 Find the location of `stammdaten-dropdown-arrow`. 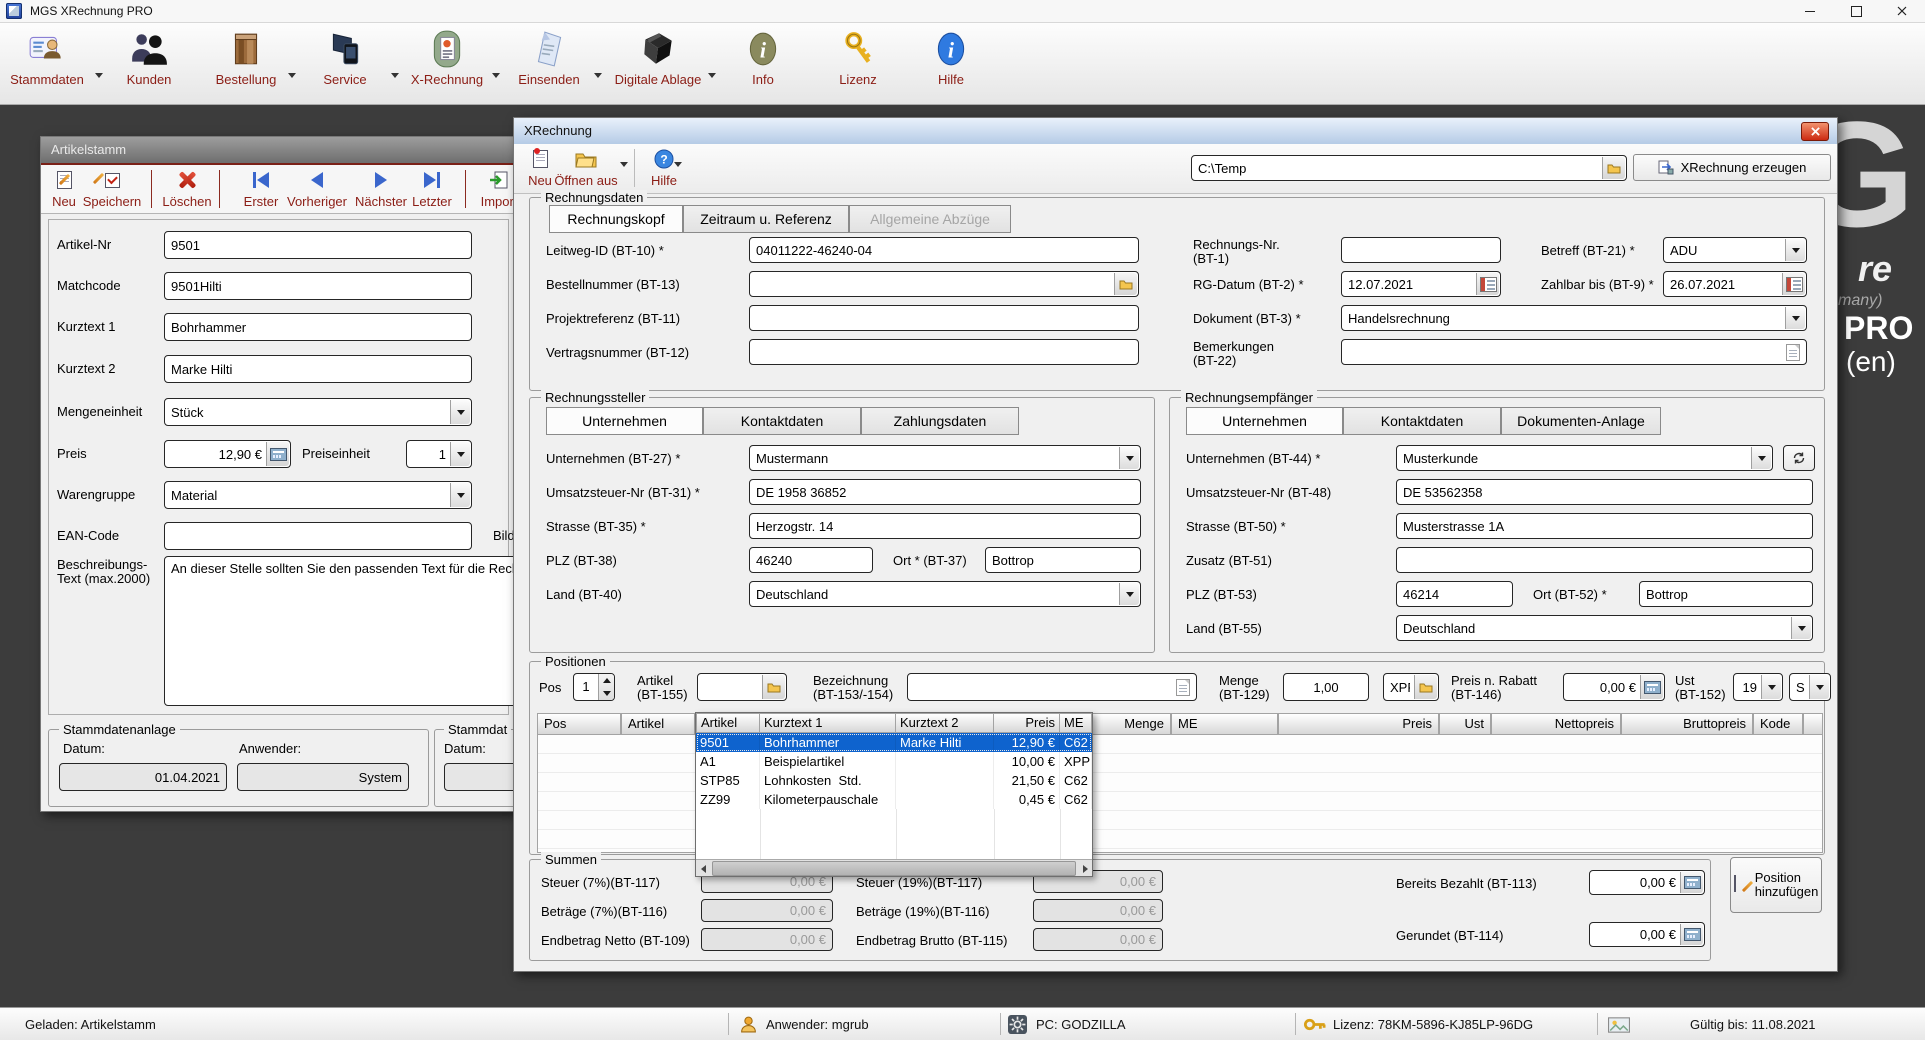

stammdaten-dropdown-arrow is located at coordinates (99, 75).